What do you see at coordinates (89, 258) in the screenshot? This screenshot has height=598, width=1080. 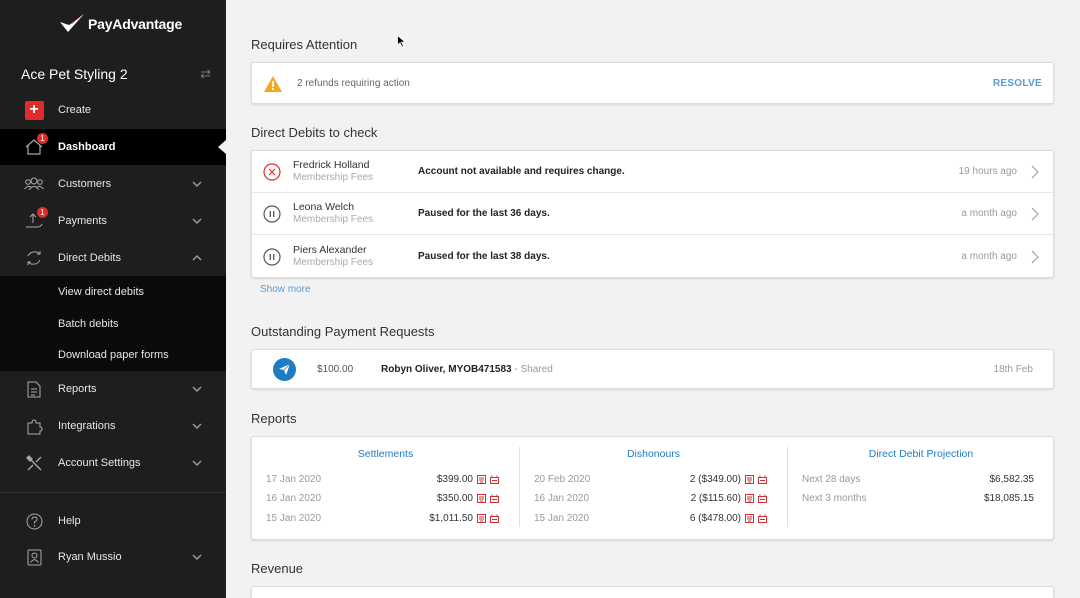 I see `sidebar-item-label: Direct Debits` at bounding box center [89, 258].